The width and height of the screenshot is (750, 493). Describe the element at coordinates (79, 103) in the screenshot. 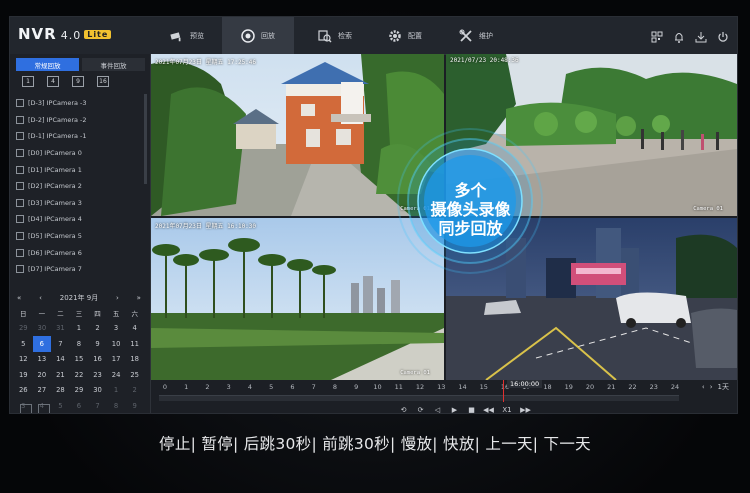

I see `camera-item: [D-3] IPCamera -3` at that location.